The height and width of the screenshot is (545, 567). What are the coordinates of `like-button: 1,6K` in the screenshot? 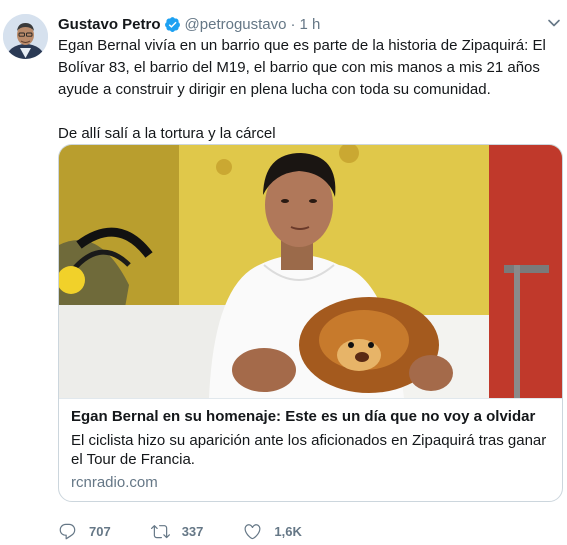 It's located at (272, 531).